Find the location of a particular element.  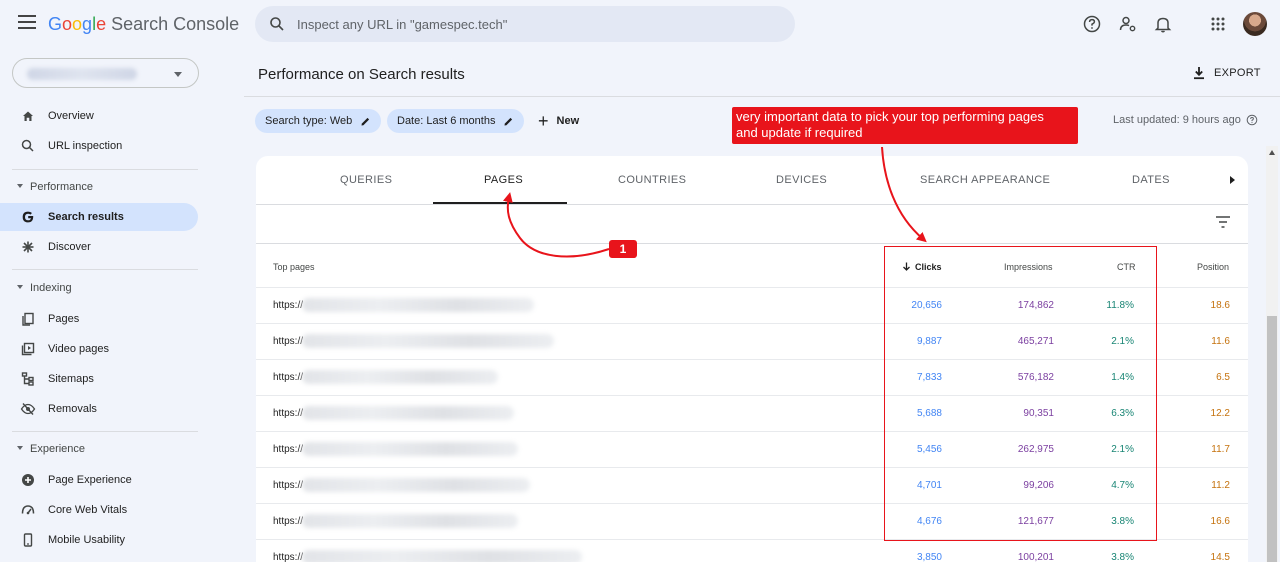

tab-devices: DEVICES is located at coordinates (801, 180).